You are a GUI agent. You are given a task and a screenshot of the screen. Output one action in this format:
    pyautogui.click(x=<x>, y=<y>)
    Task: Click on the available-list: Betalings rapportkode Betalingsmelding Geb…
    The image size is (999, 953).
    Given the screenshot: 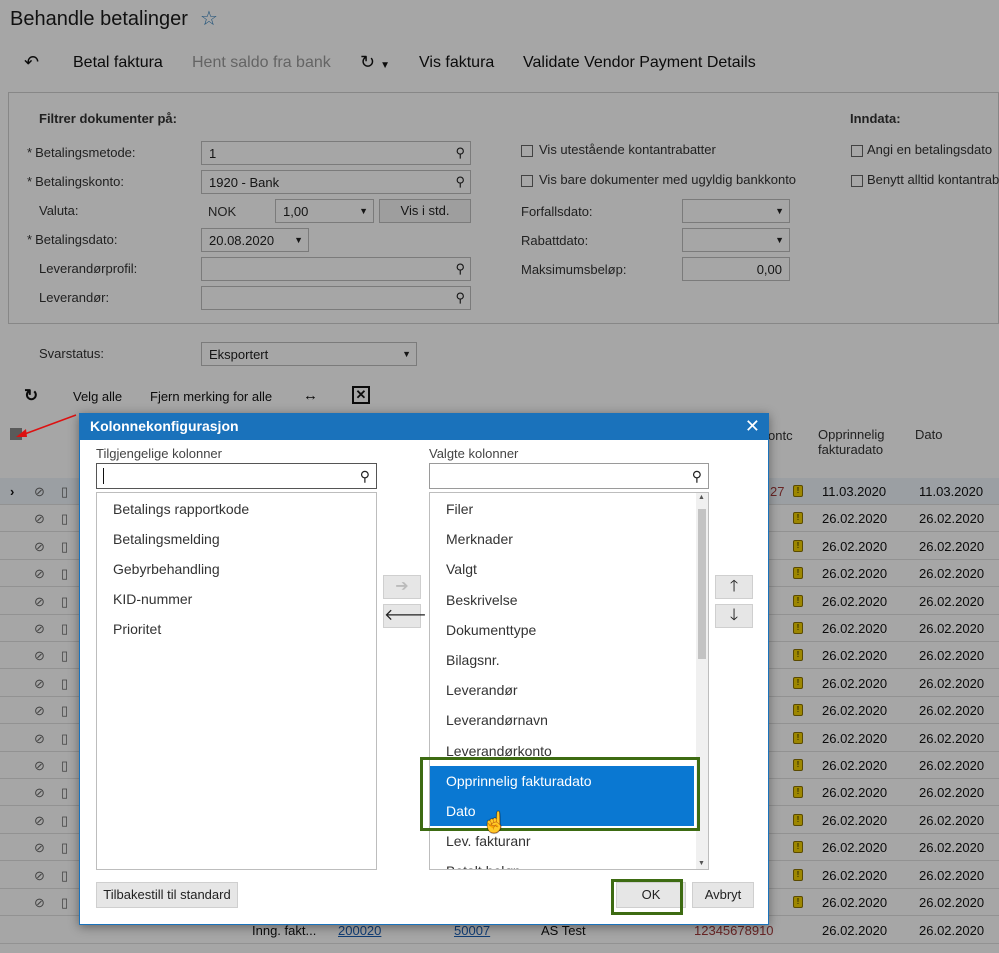 What is the action you would take?
    pyautogui.click(x=236, y=681)
    